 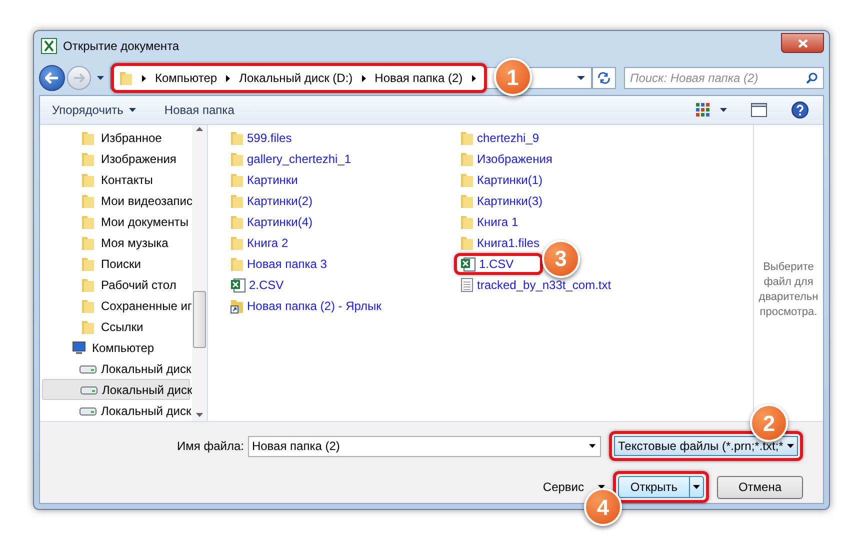 I want to click on file-item: 1.CSV, so click(x=487, y=263).